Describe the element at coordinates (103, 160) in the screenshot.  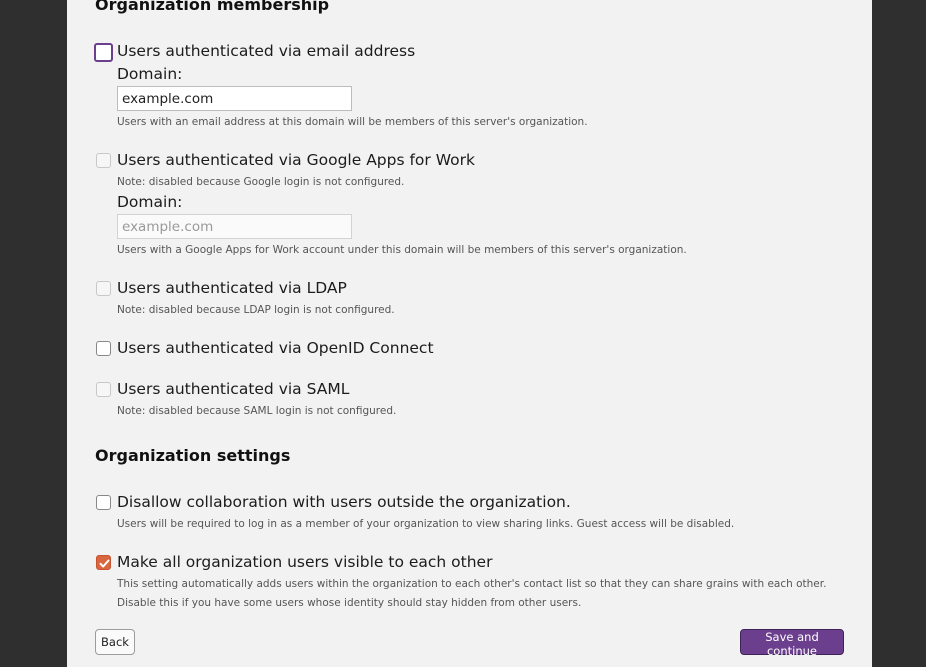
I see `google-checkbox` at that location.